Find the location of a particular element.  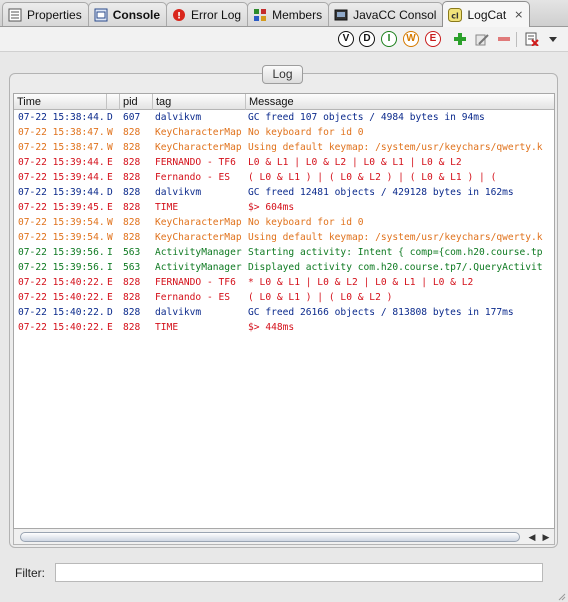

tab-console: Console is located at coordinates (127, 14).